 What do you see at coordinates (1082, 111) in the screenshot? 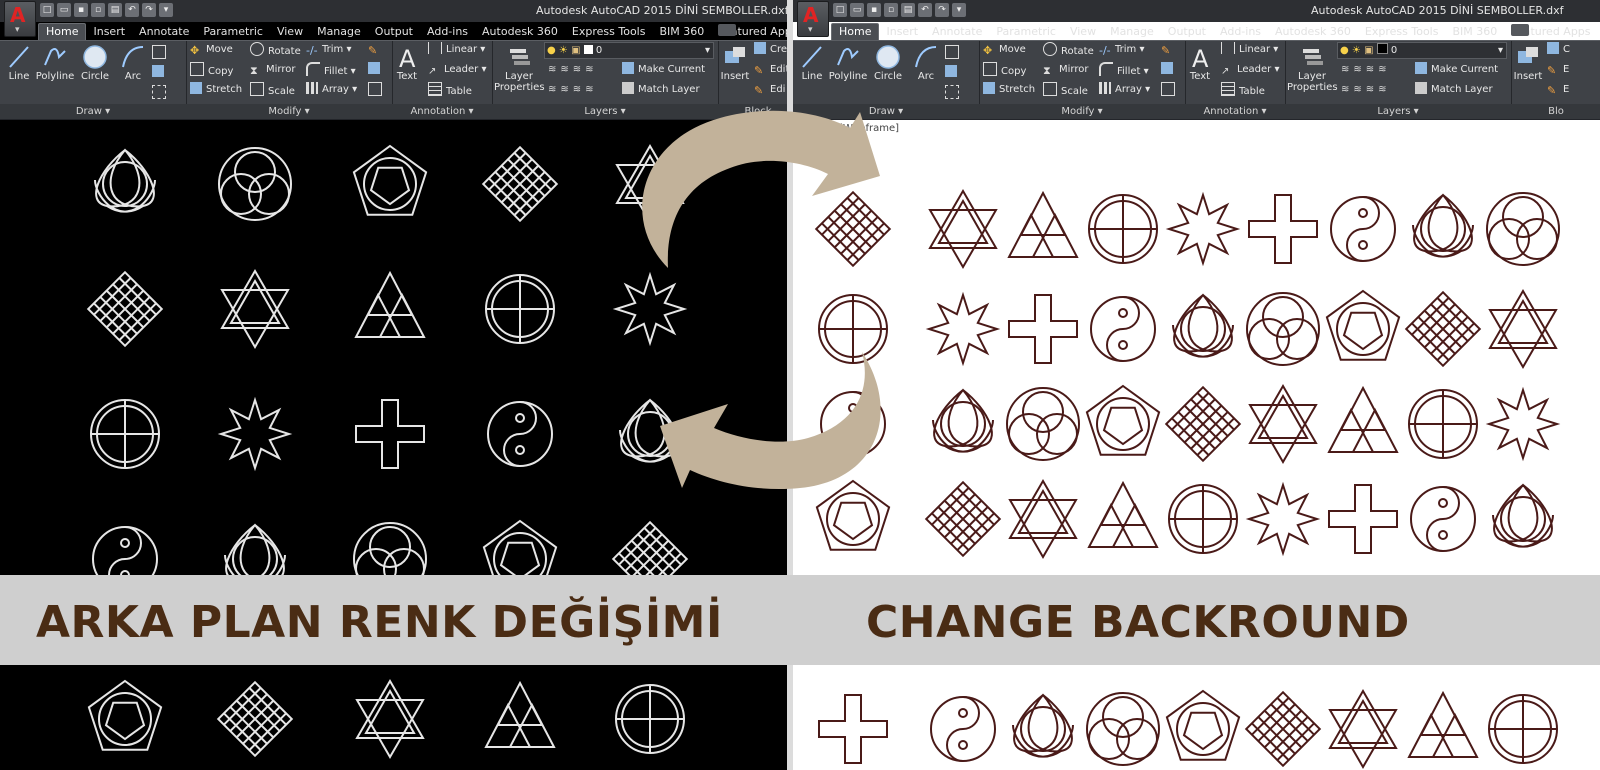
I see `modify-panel-title: Modify ▾` at bounding box center [1082, 111].